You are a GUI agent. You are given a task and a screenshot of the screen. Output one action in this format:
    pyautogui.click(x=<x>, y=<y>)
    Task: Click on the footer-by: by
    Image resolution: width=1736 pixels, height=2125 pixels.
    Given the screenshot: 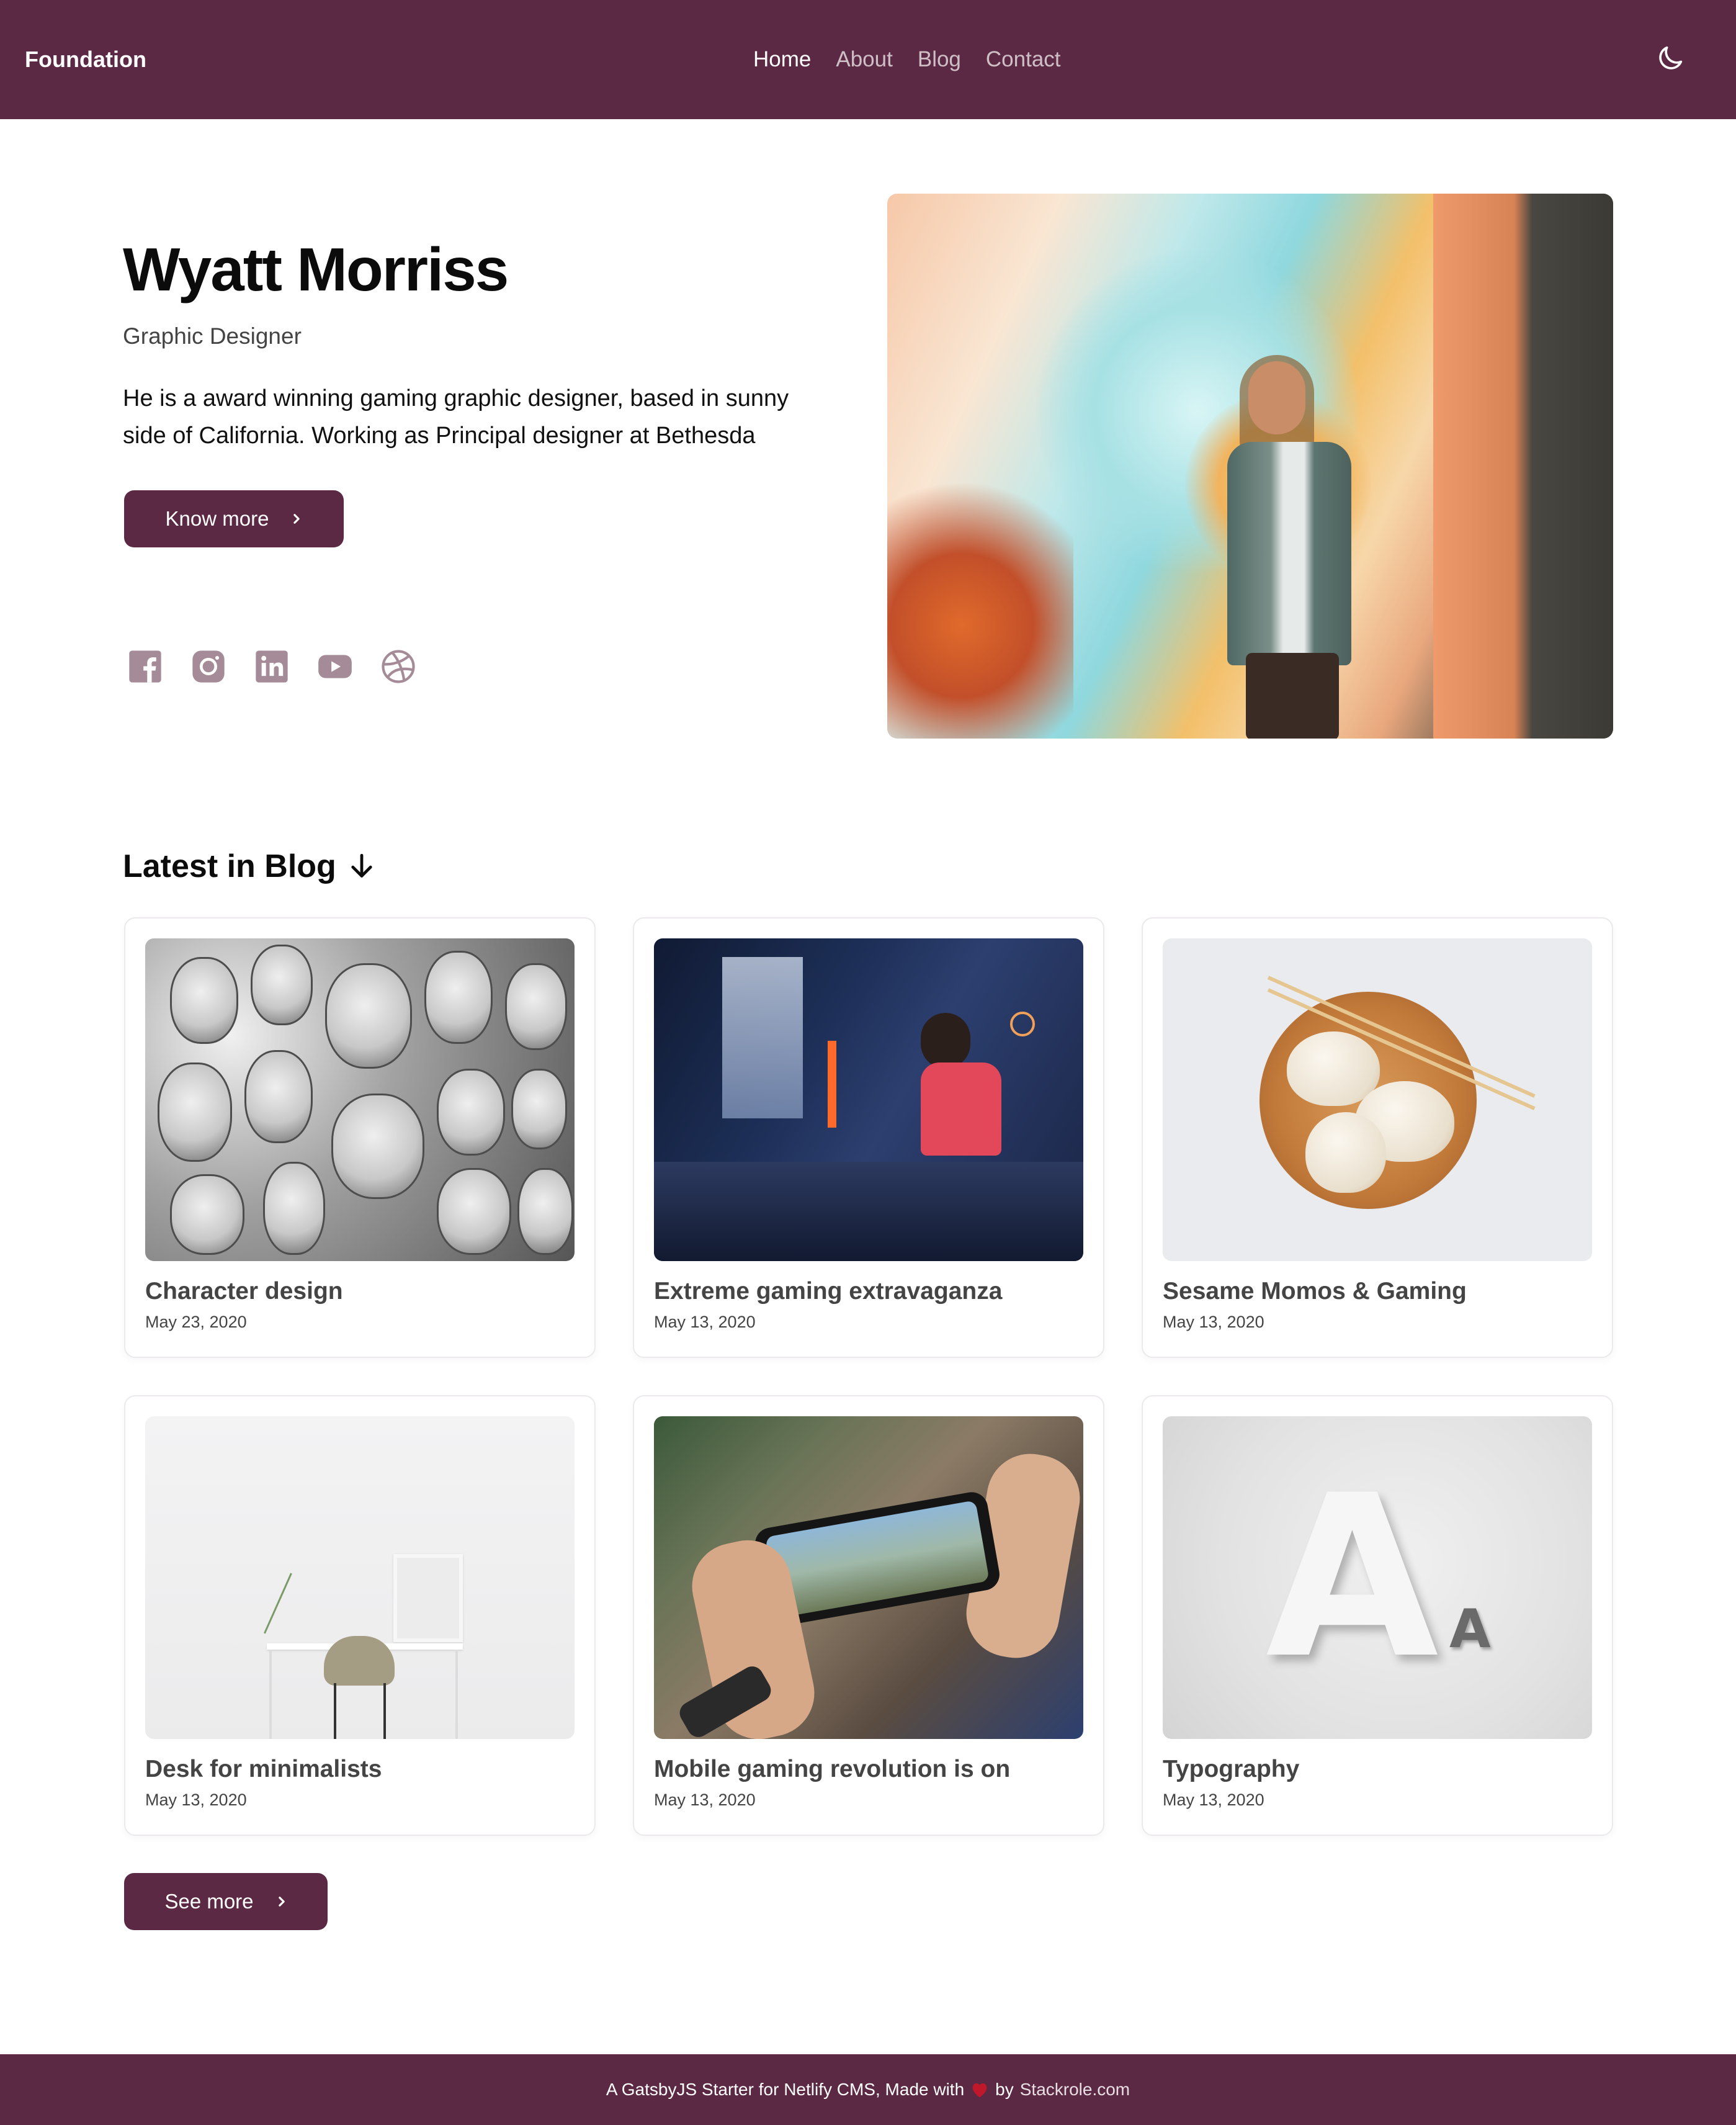 What is the action you would take?
    pyautogui.click(x=1004, y=2089)
    